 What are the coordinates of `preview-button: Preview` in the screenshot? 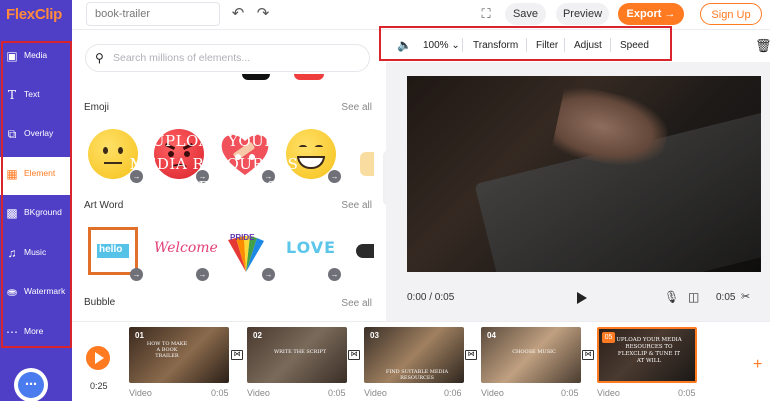 It's located at (582, 14).